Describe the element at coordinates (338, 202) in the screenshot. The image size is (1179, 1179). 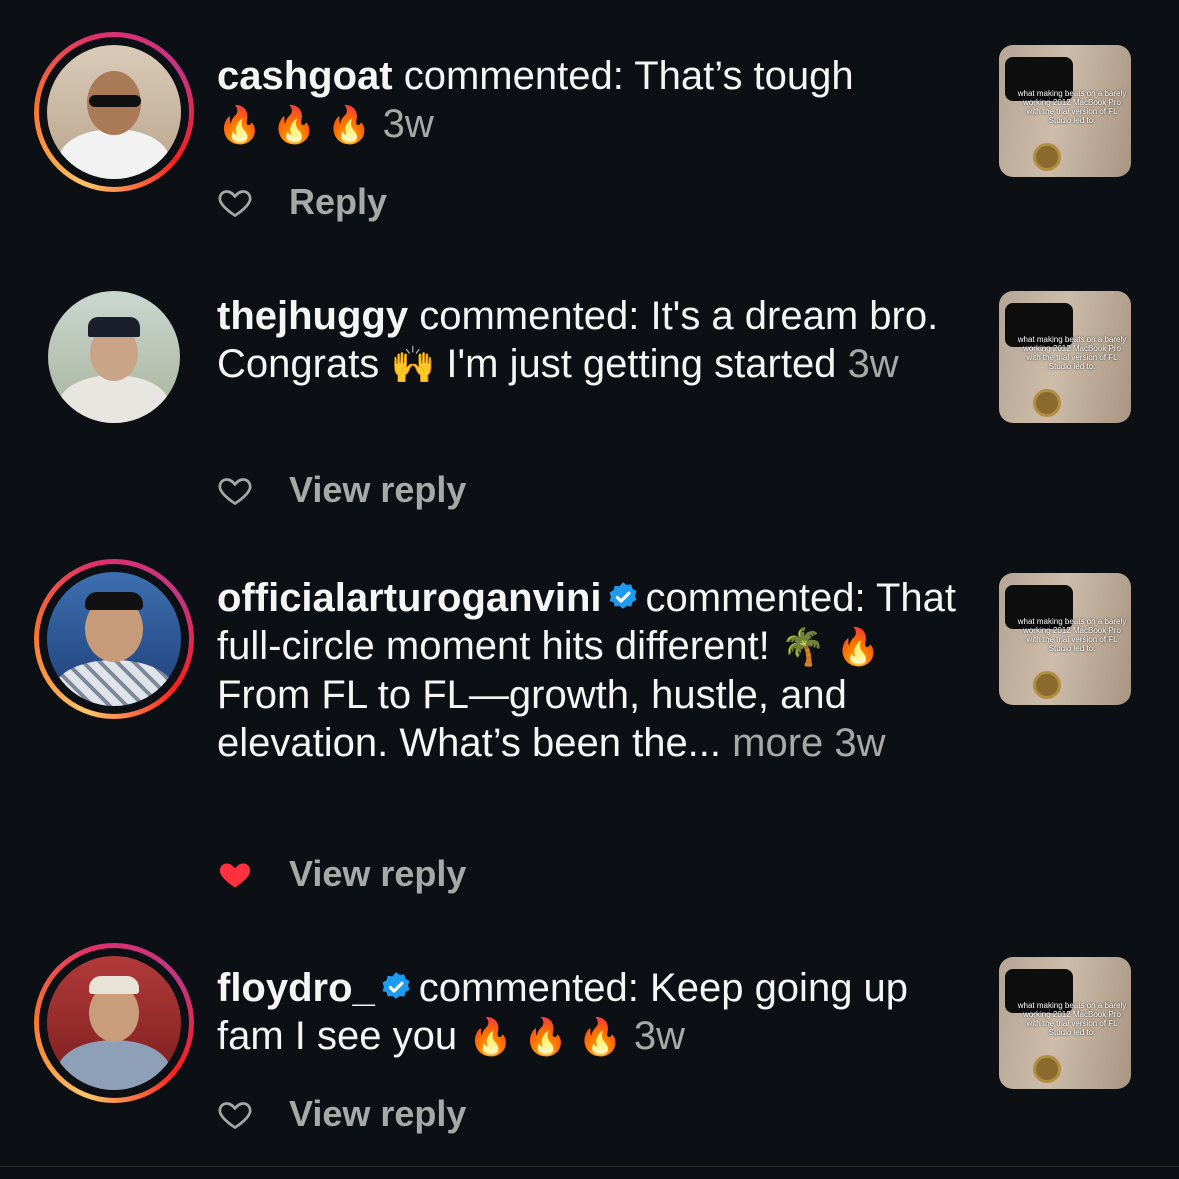
I see `reply-button: Reply` at that location.